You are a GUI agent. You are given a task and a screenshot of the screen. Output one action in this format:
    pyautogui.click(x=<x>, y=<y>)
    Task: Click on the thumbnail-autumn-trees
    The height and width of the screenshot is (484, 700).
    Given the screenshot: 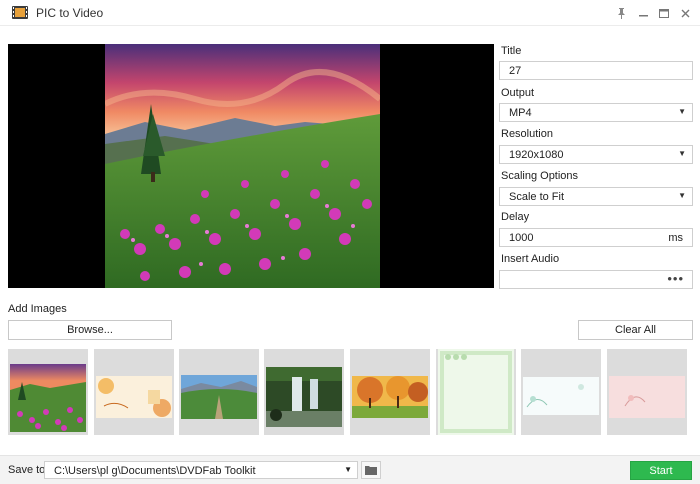 What is the action you would take?
    pyautogui.click(x=390, y=392)
    